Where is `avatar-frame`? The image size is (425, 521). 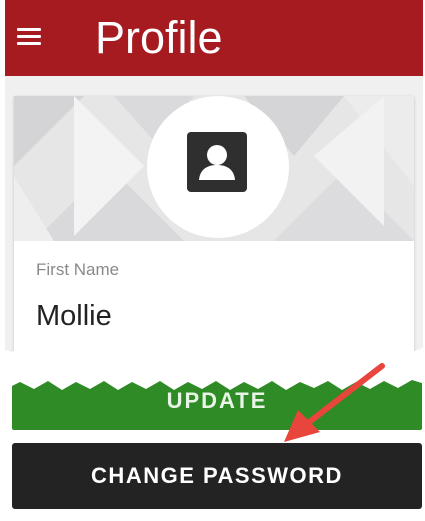 avatar-frame is located at coordinates (218, 167).